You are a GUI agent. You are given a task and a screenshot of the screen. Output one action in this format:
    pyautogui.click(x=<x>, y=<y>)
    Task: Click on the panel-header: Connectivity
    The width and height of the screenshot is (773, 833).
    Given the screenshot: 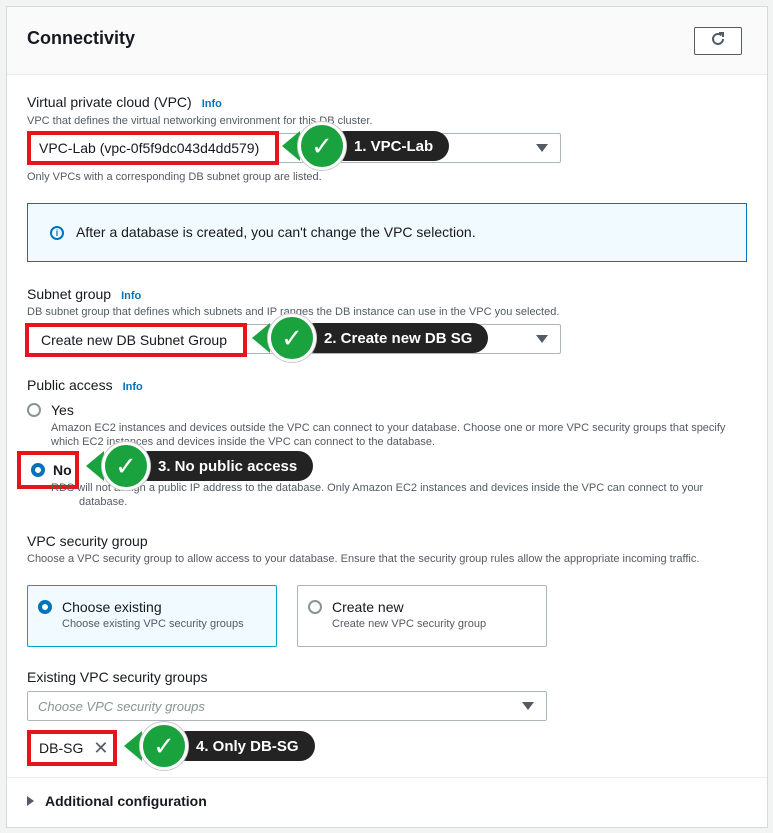 What is the action you would take?
    pyautogui.click(x=387, y=41)
    